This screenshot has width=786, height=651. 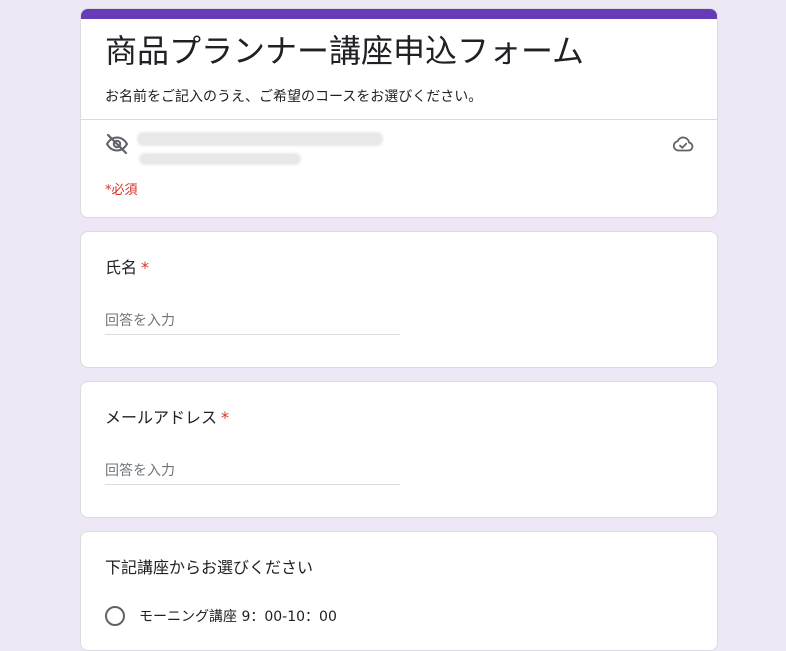 I want to click on radio-option-morning: モーニング講座 9：00-10：00, so click(x=221, y=616).